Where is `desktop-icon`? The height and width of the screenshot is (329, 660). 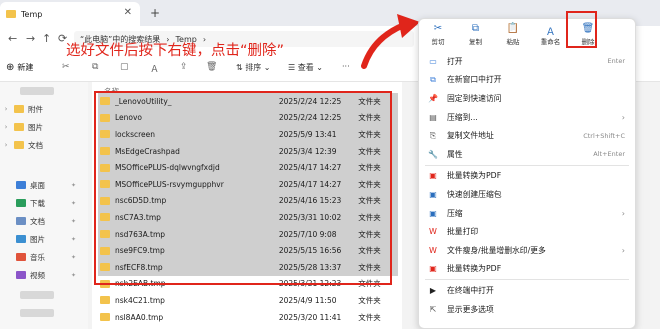 desktop-icon is located at coordinates (21, 185).